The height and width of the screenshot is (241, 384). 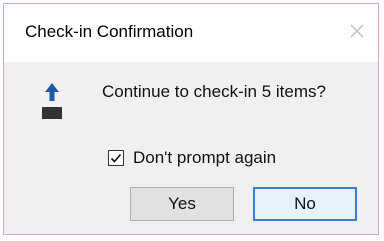 I want to click on yes-button: Yes, so click(x=182, y=204).